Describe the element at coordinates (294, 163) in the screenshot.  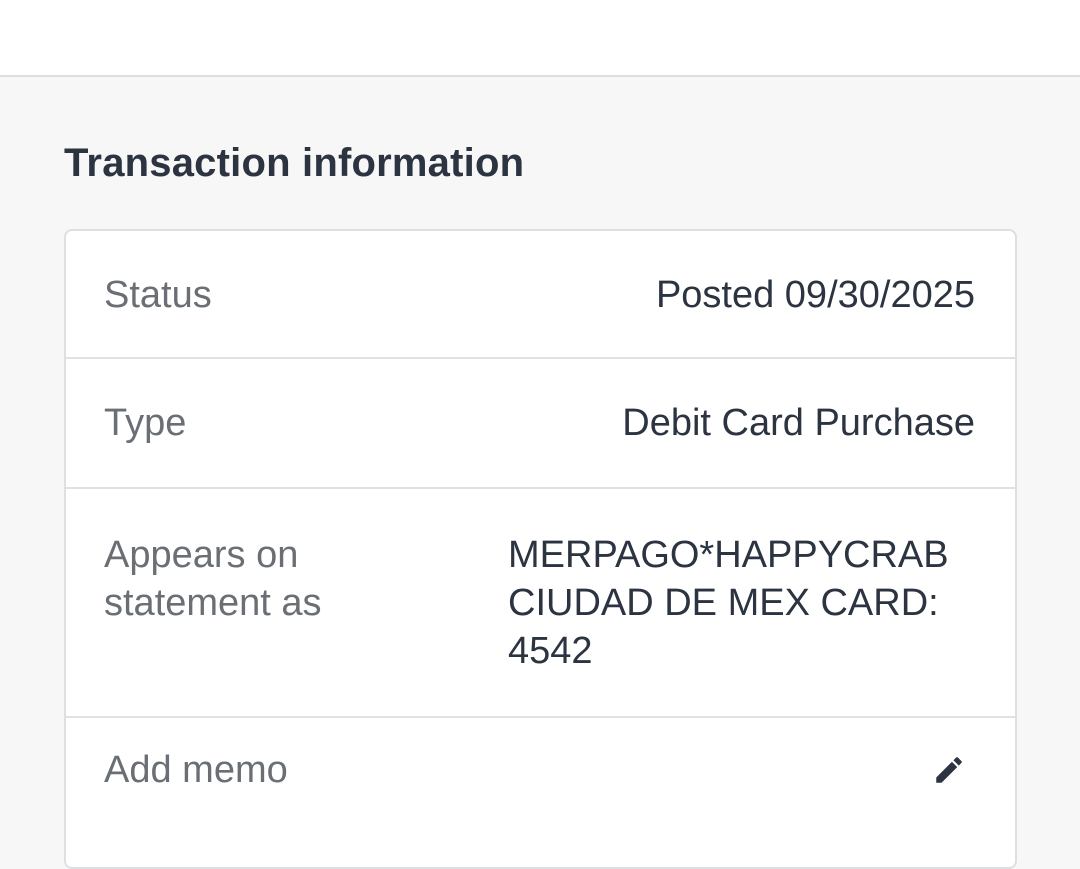
I see `section-title: Transaction information` at that location.